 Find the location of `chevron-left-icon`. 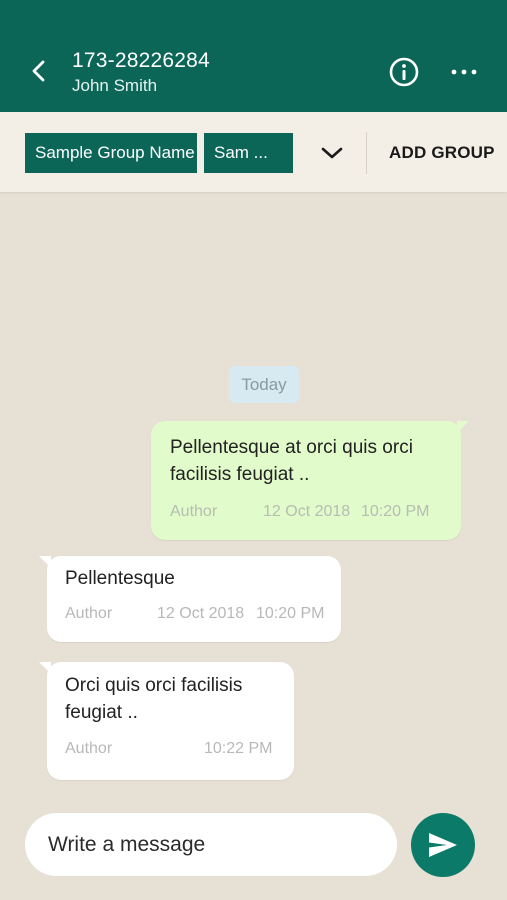

chevron-left-icon is located at coordinates (38, 71).